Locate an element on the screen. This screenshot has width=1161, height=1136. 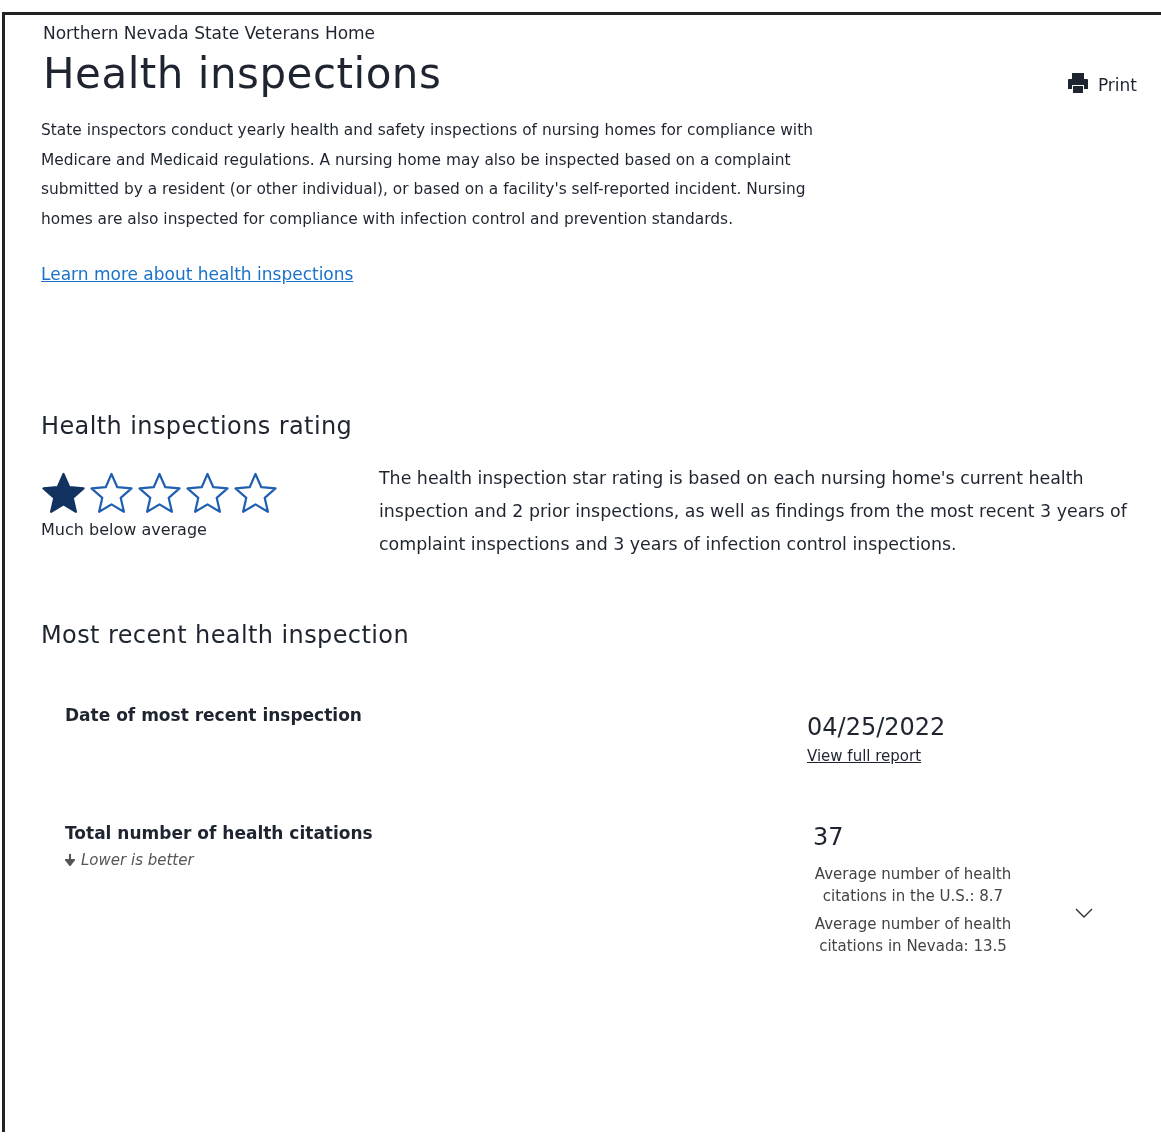
view-report-link: View full report is located at coordinates (864, 756).